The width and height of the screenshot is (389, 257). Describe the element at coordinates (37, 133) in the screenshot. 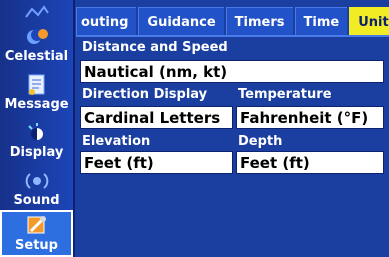

I see `display-icon` at that location.